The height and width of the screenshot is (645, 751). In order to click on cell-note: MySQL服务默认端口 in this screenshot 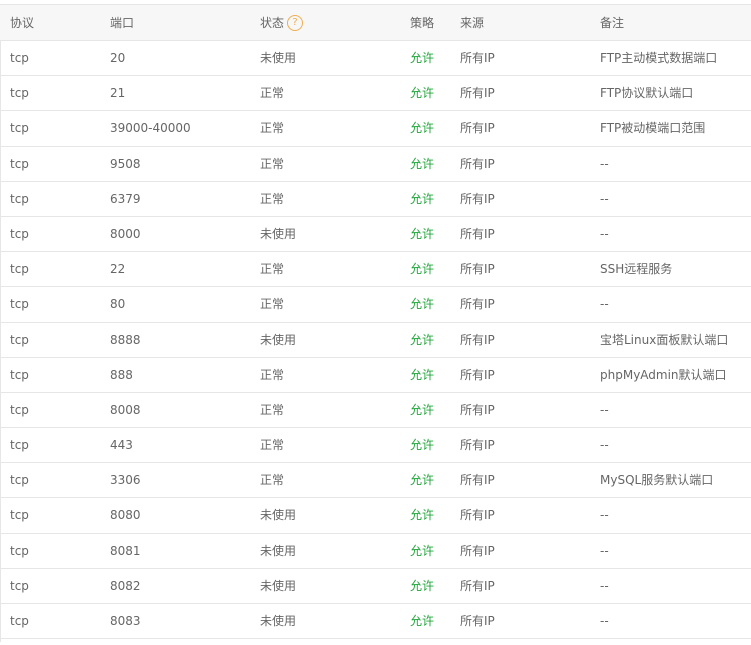, I will do `click(657, 480)`.